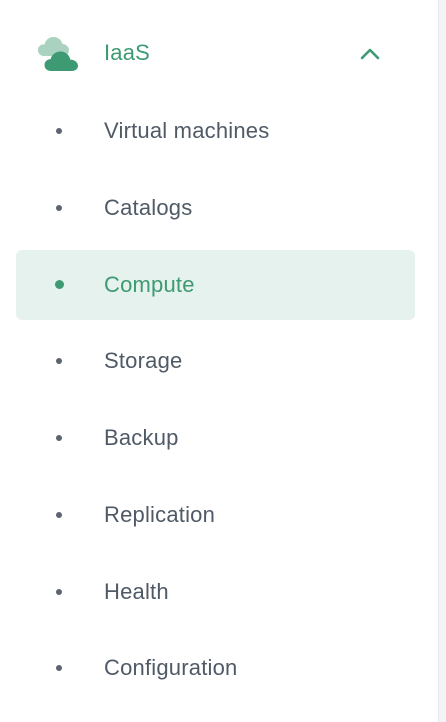 This screenshot has height=722, width=446. Describe the element at coordinates (215, 592) in the screenshot. I see `nav-item-health: Health` at that location.